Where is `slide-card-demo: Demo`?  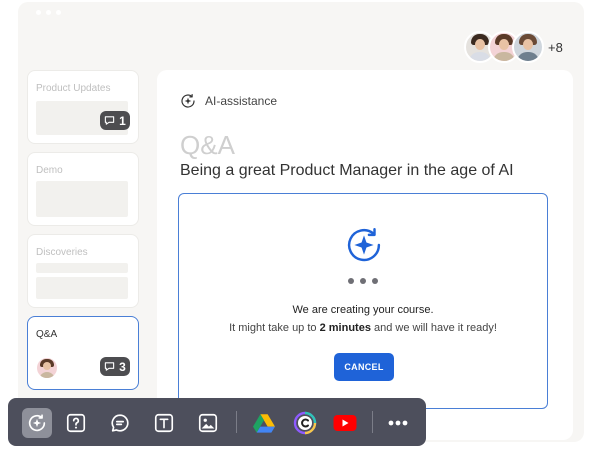 slide-card-demo: Demo is located at coordinates (83, 189).